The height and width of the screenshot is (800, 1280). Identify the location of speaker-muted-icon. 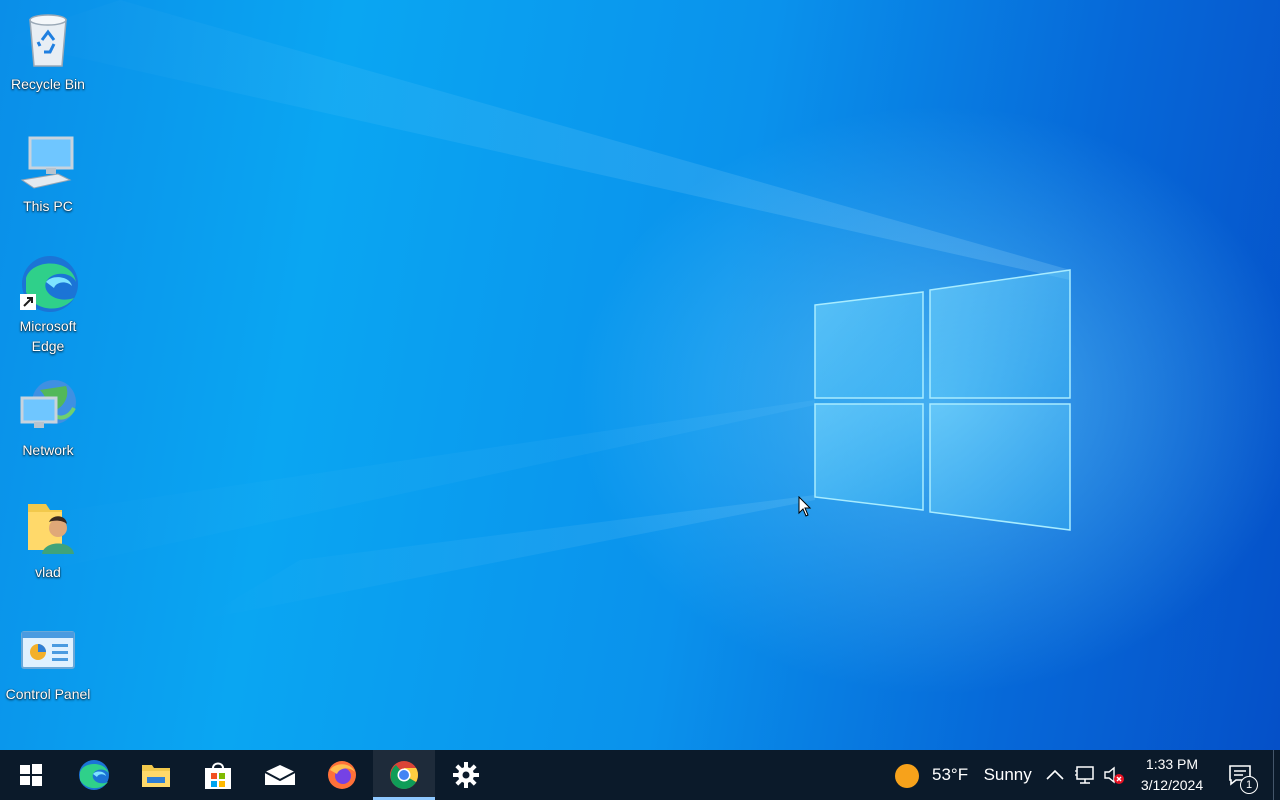
(1114, 775).